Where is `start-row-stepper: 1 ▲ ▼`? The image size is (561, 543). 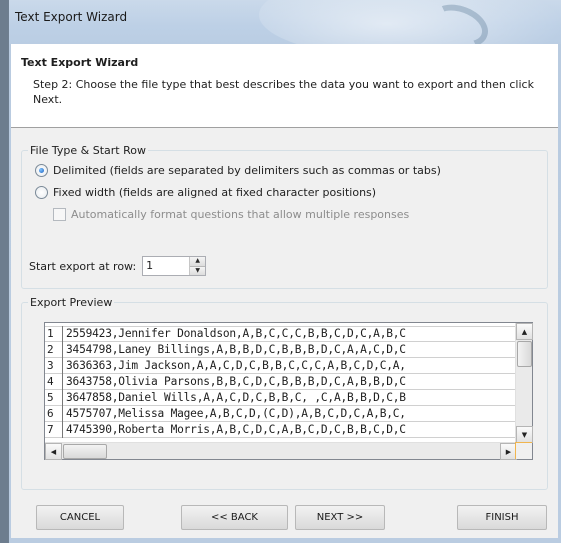 start-row-stepper: 1 ▲ ▼ is located at coordinates (174, 266).